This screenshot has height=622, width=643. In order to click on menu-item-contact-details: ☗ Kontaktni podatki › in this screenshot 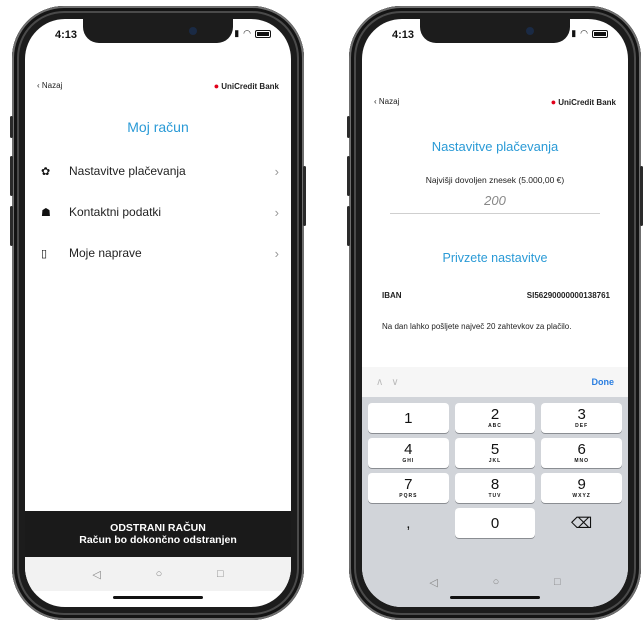, I will do `click(160, 212)`.